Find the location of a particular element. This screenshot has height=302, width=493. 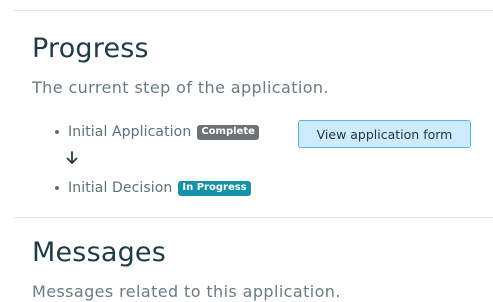

step-label: Initial Application is located at coordinates (130, 132).